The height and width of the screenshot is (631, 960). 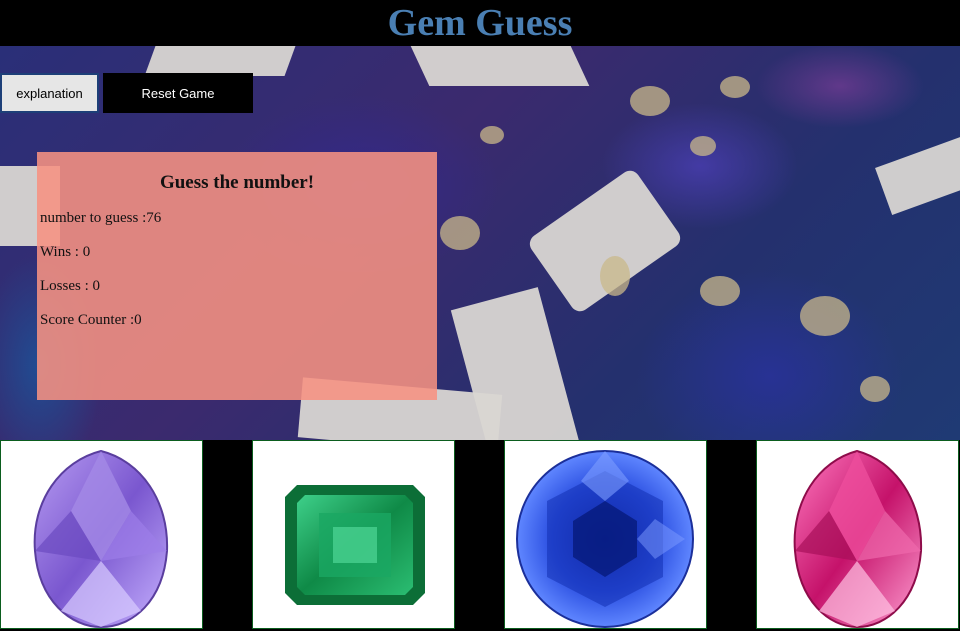 What do you see at coordinates (858, 538) in the screenshot?
I see `pink-gem-icon` at bounding box center [858, 538].